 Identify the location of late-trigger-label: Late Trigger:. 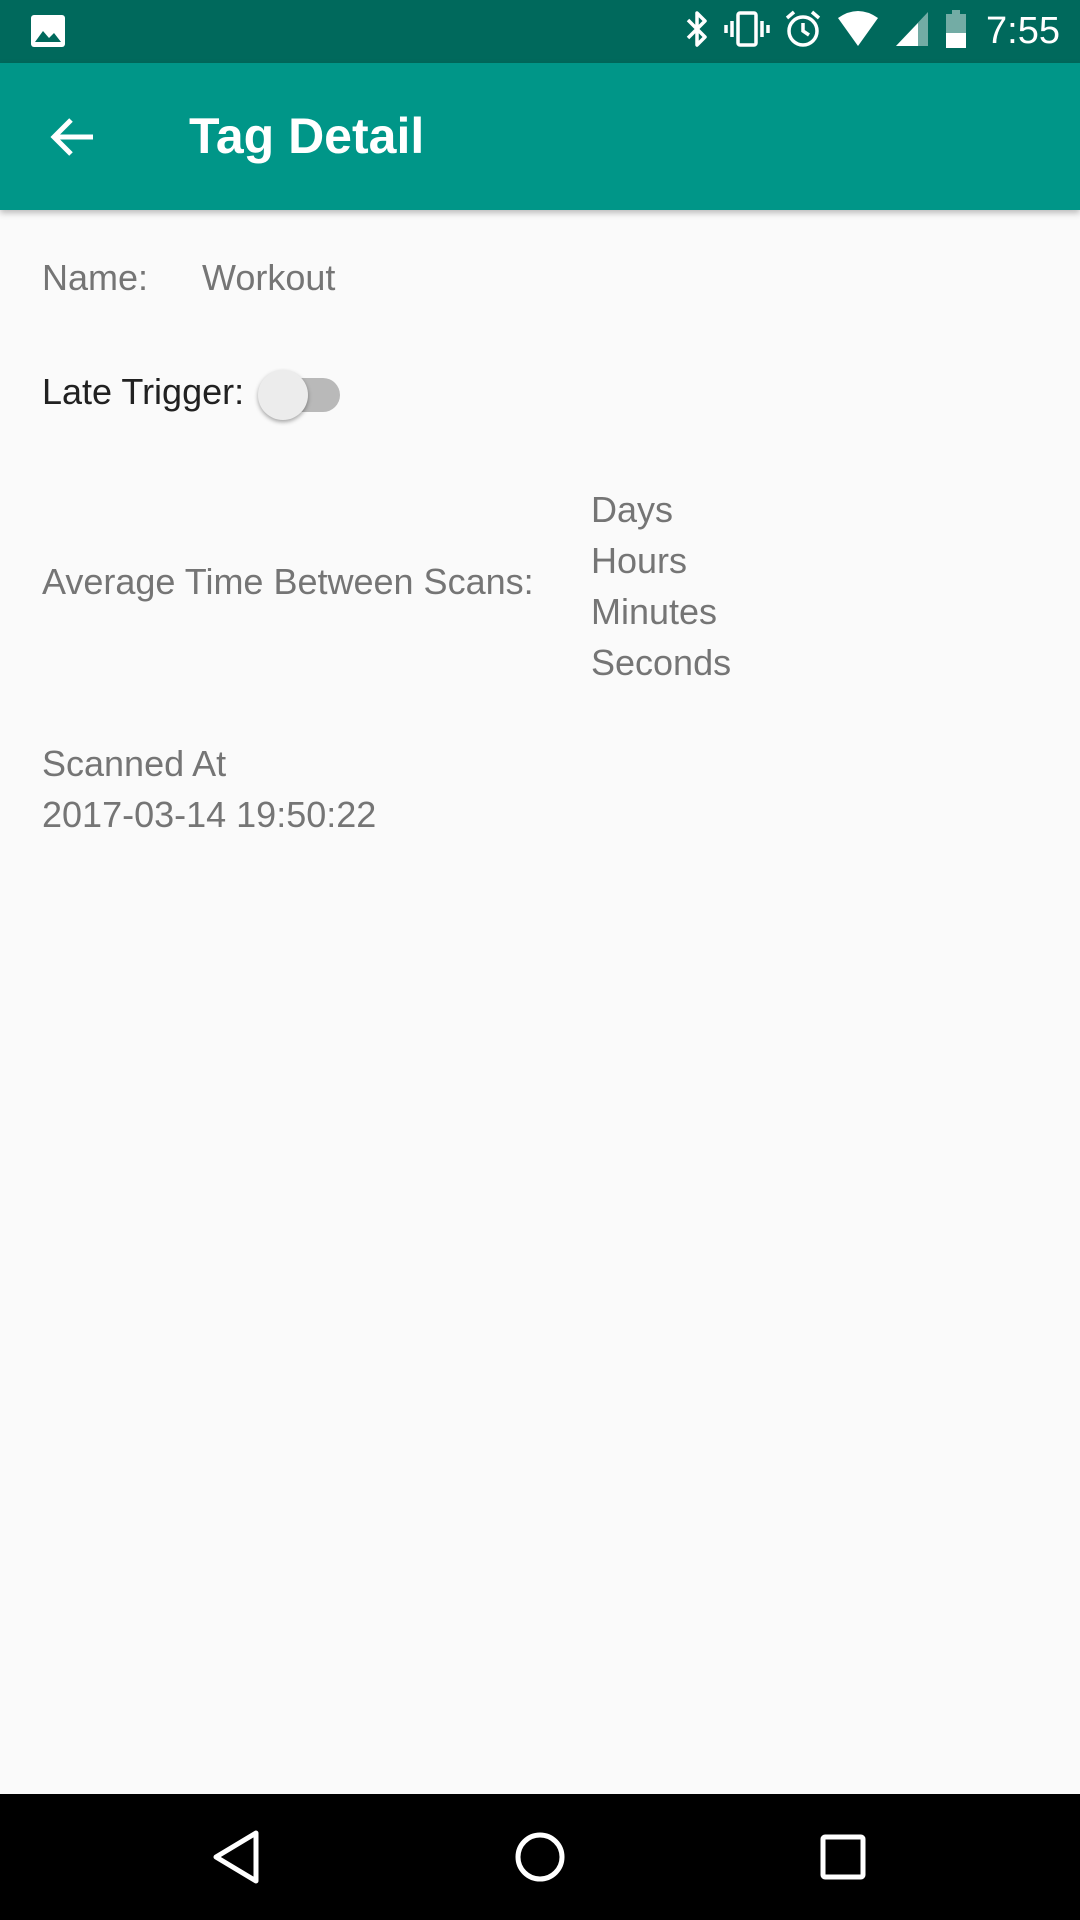
(143, 391).